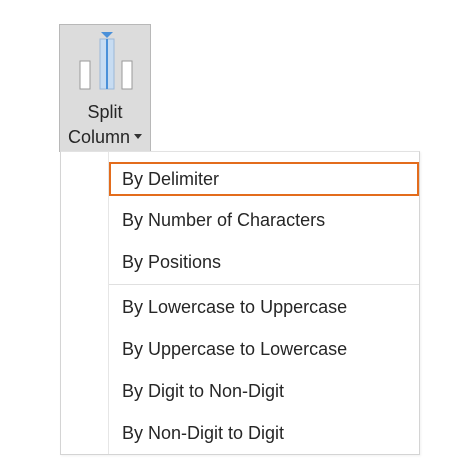  I want to click on column-label-text: Column, so click(99, 137).